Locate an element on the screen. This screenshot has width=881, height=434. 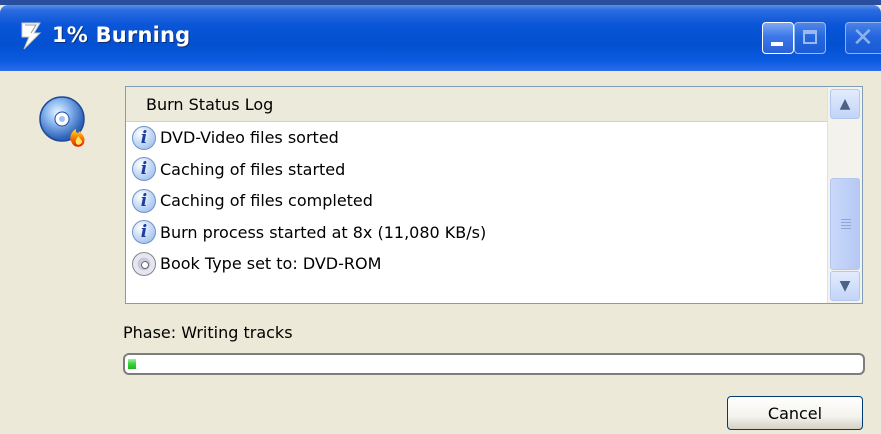
disc-icon is located at coordinates (146, 264).